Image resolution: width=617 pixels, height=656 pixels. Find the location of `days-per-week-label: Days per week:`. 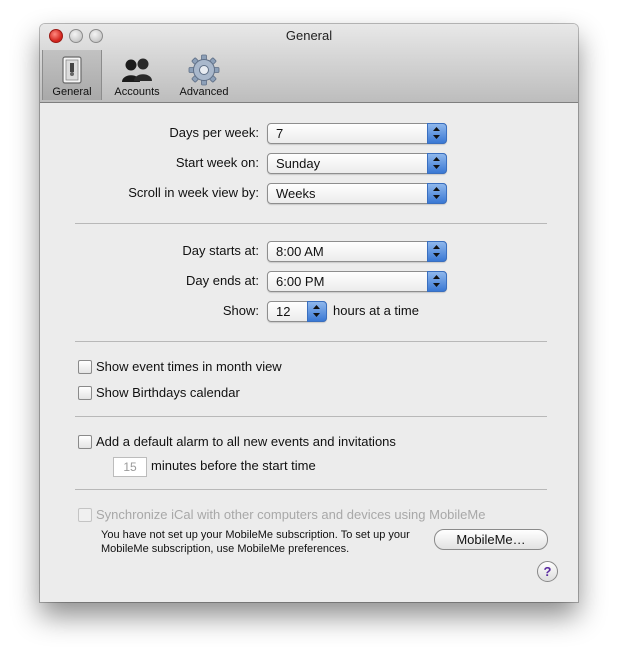

days-per-week-label: Days per week: is located at coordinates (214, 132).